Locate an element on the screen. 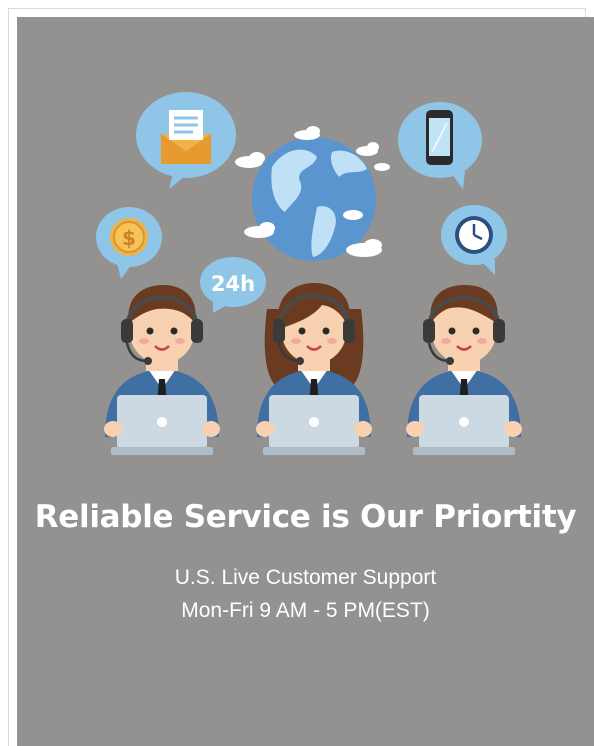 Image resolution: width=594 pixels, height=746 pixels. support-availability-text: U.S. Live Customer Support is located at coordinates (305, 577).